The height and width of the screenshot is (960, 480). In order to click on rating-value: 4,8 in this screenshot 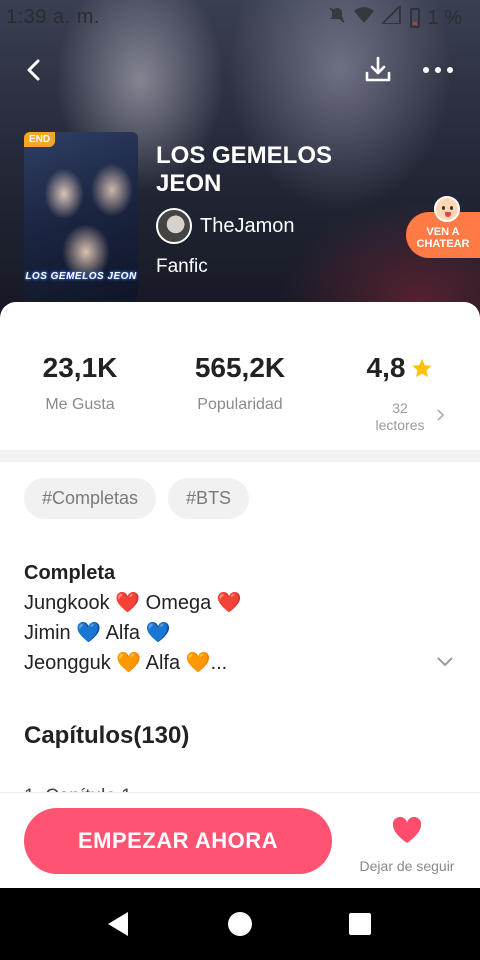, I will do `click(386, 367)`.